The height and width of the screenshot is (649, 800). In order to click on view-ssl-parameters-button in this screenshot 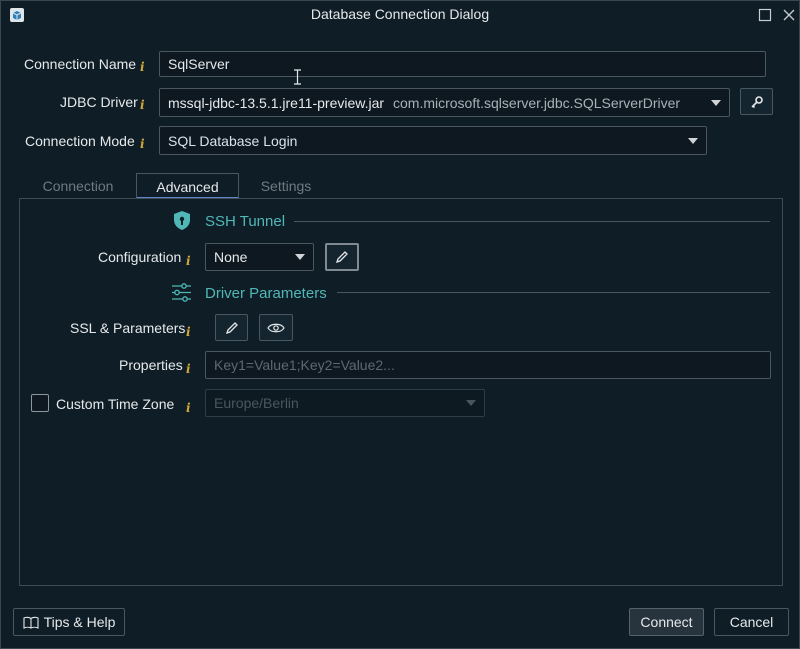, I will do `click(276, 327)`.